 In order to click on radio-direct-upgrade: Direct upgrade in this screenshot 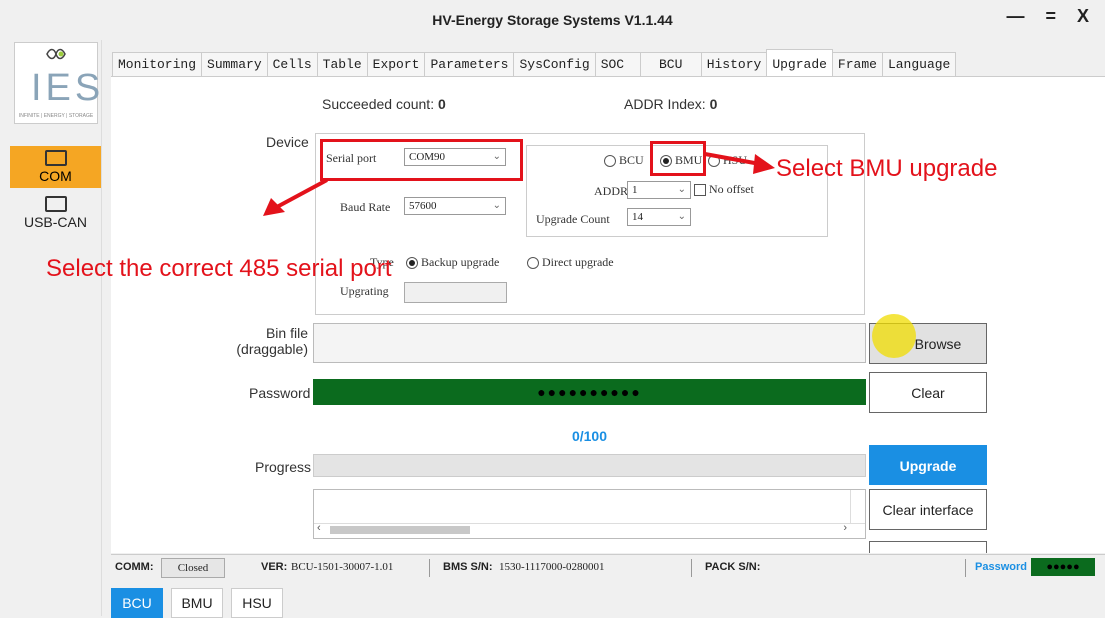, I will do `click(570, 262)`.